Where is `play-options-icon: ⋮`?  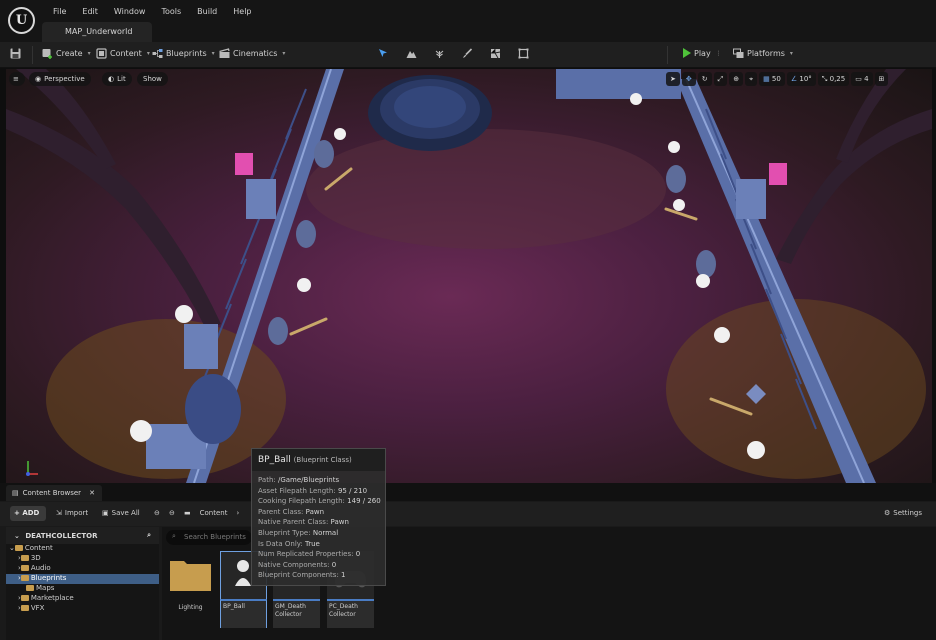 play-options-icon: ⋮ is located at coordinates (719, 53).